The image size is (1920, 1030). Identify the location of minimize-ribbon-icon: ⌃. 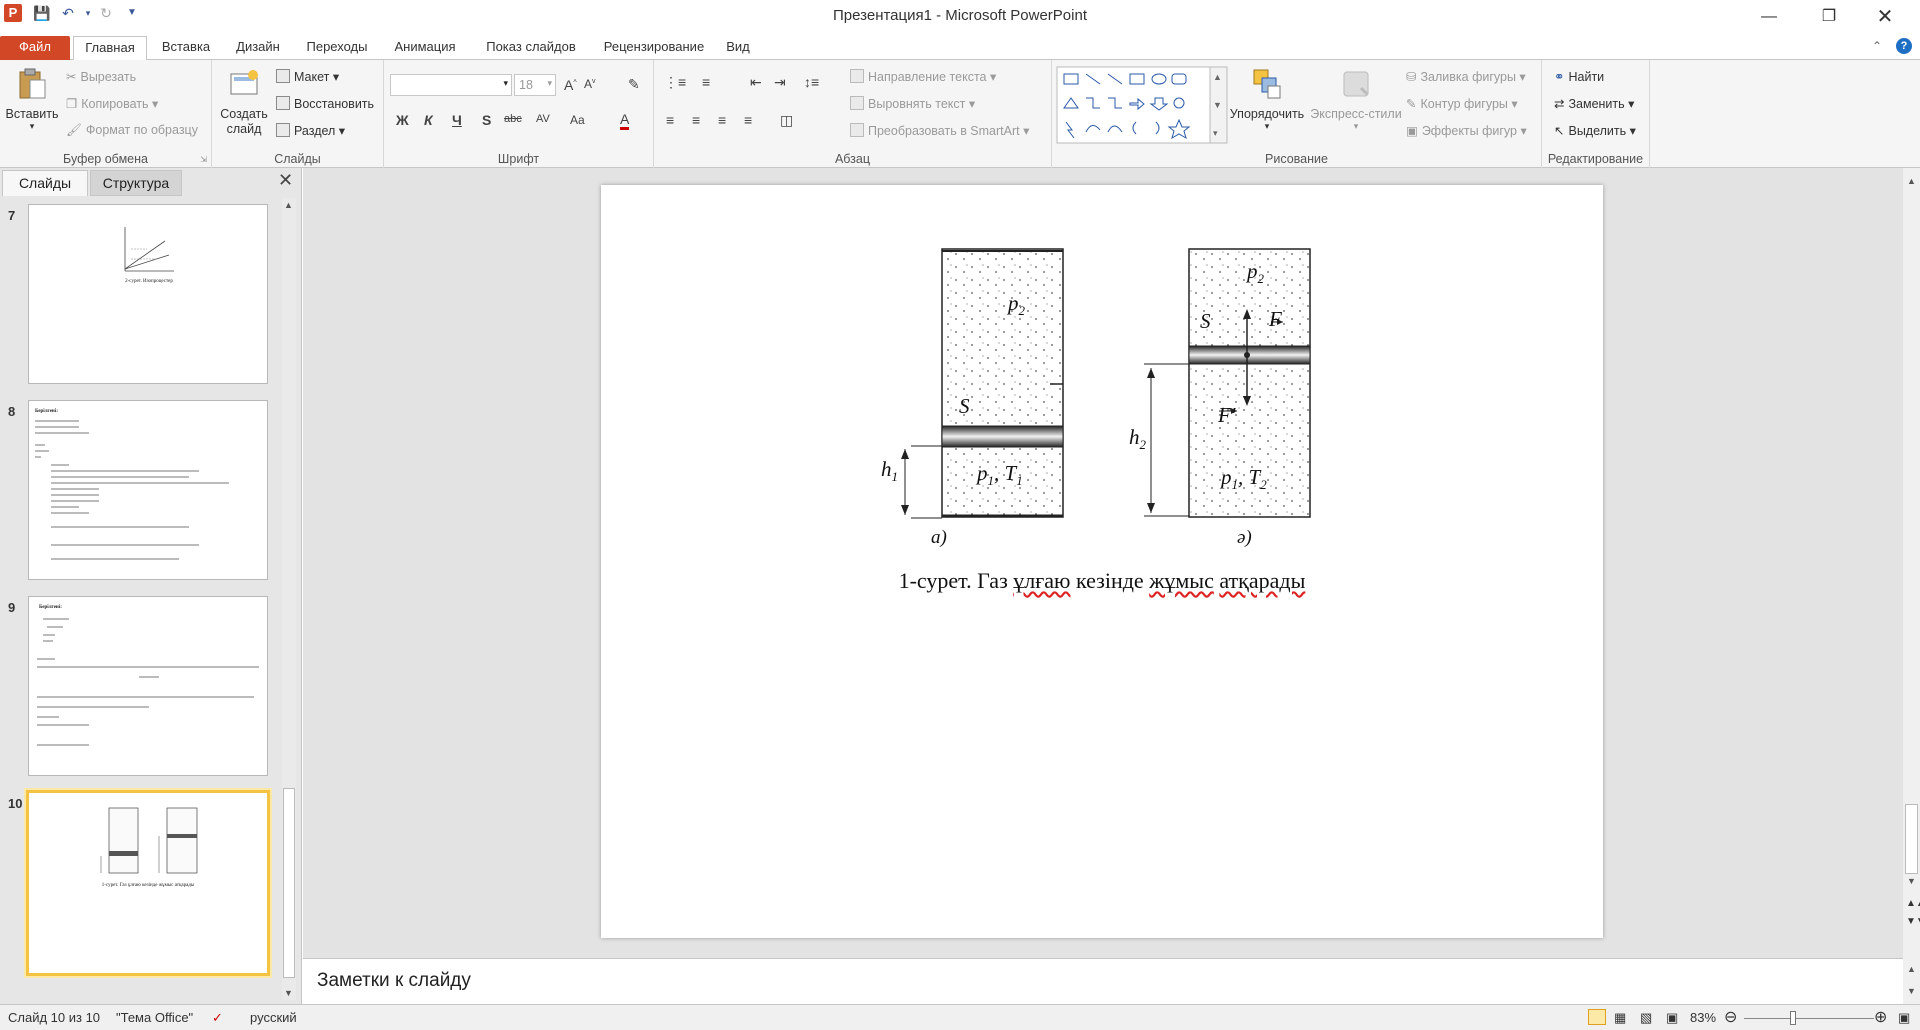
(1877, 46).